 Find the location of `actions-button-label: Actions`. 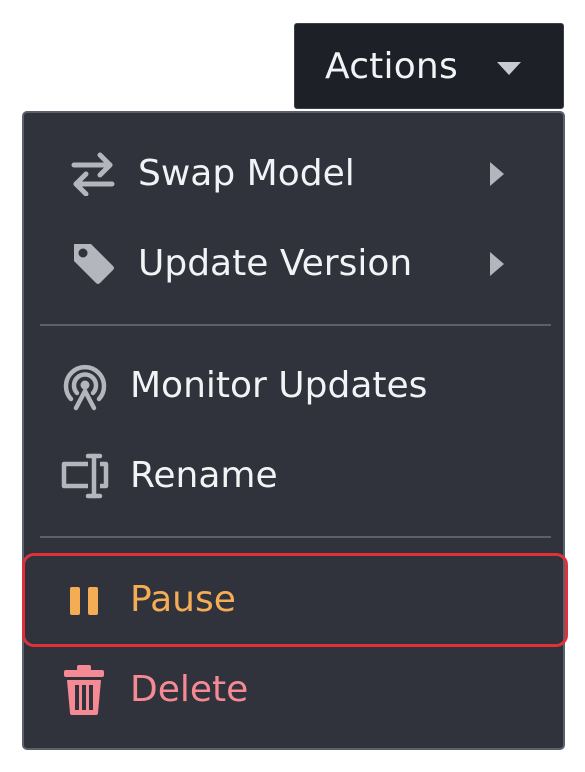

actions-button-label: Actions is located at coordinates (391, 66).